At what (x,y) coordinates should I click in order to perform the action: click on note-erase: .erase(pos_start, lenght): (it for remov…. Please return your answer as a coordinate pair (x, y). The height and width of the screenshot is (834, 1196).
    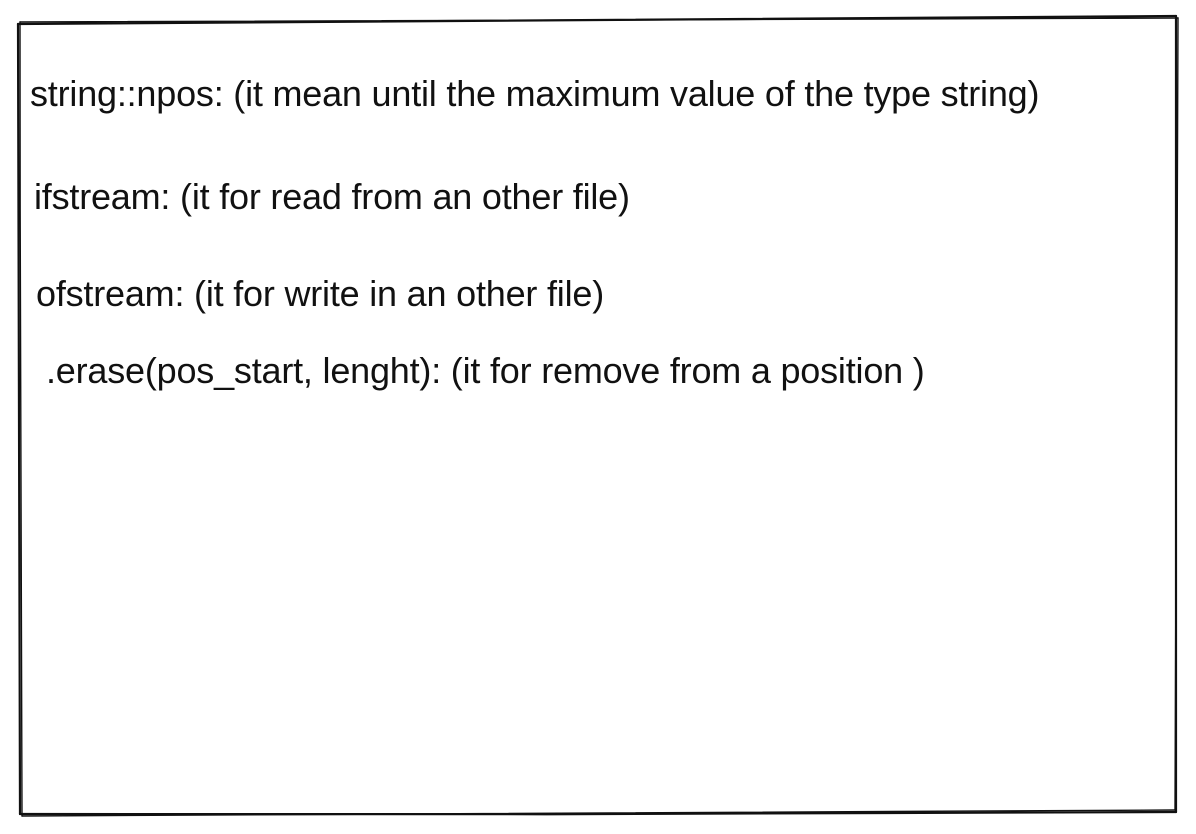
    Looking at the image, I should click on (485, 370).